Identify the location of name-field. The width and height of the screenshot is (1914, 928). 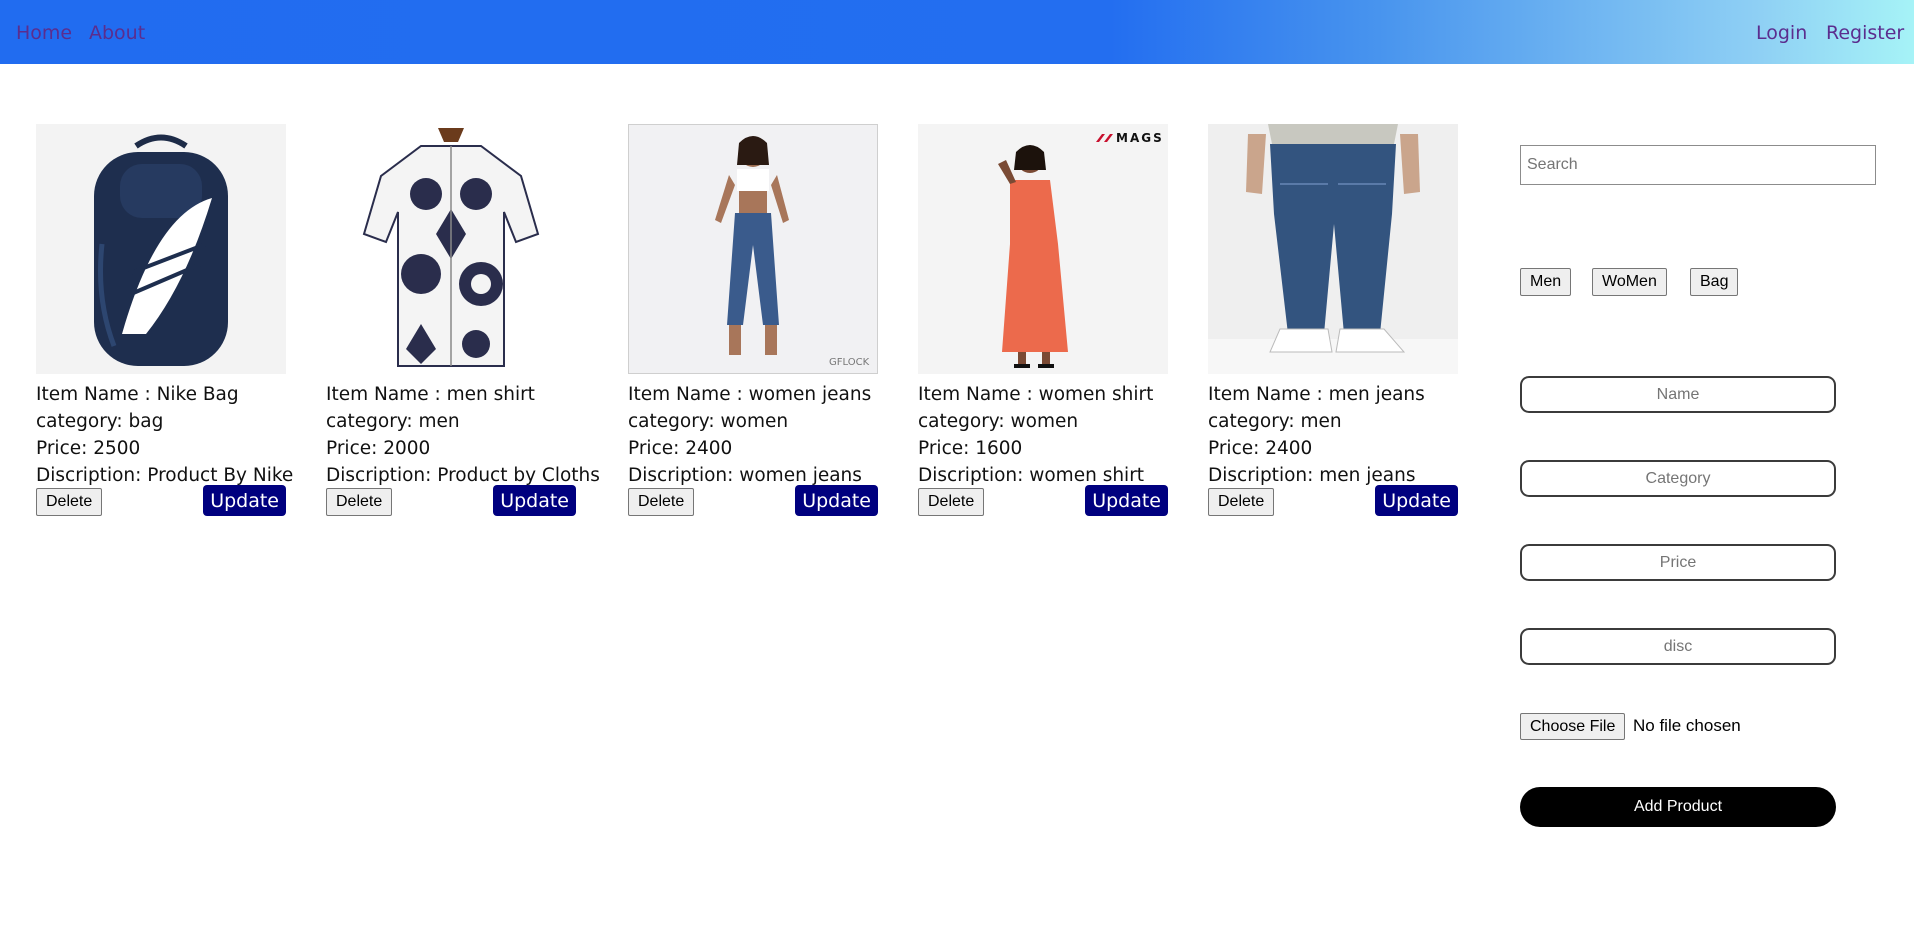
(1678, 394).